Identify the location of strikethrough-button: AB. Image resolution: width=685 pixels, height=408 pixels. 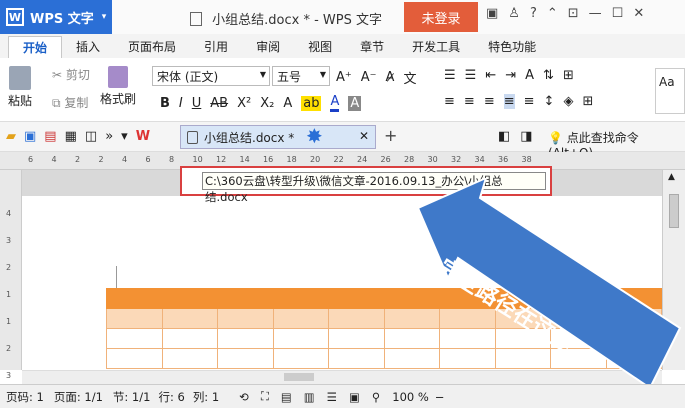
(219, 103).